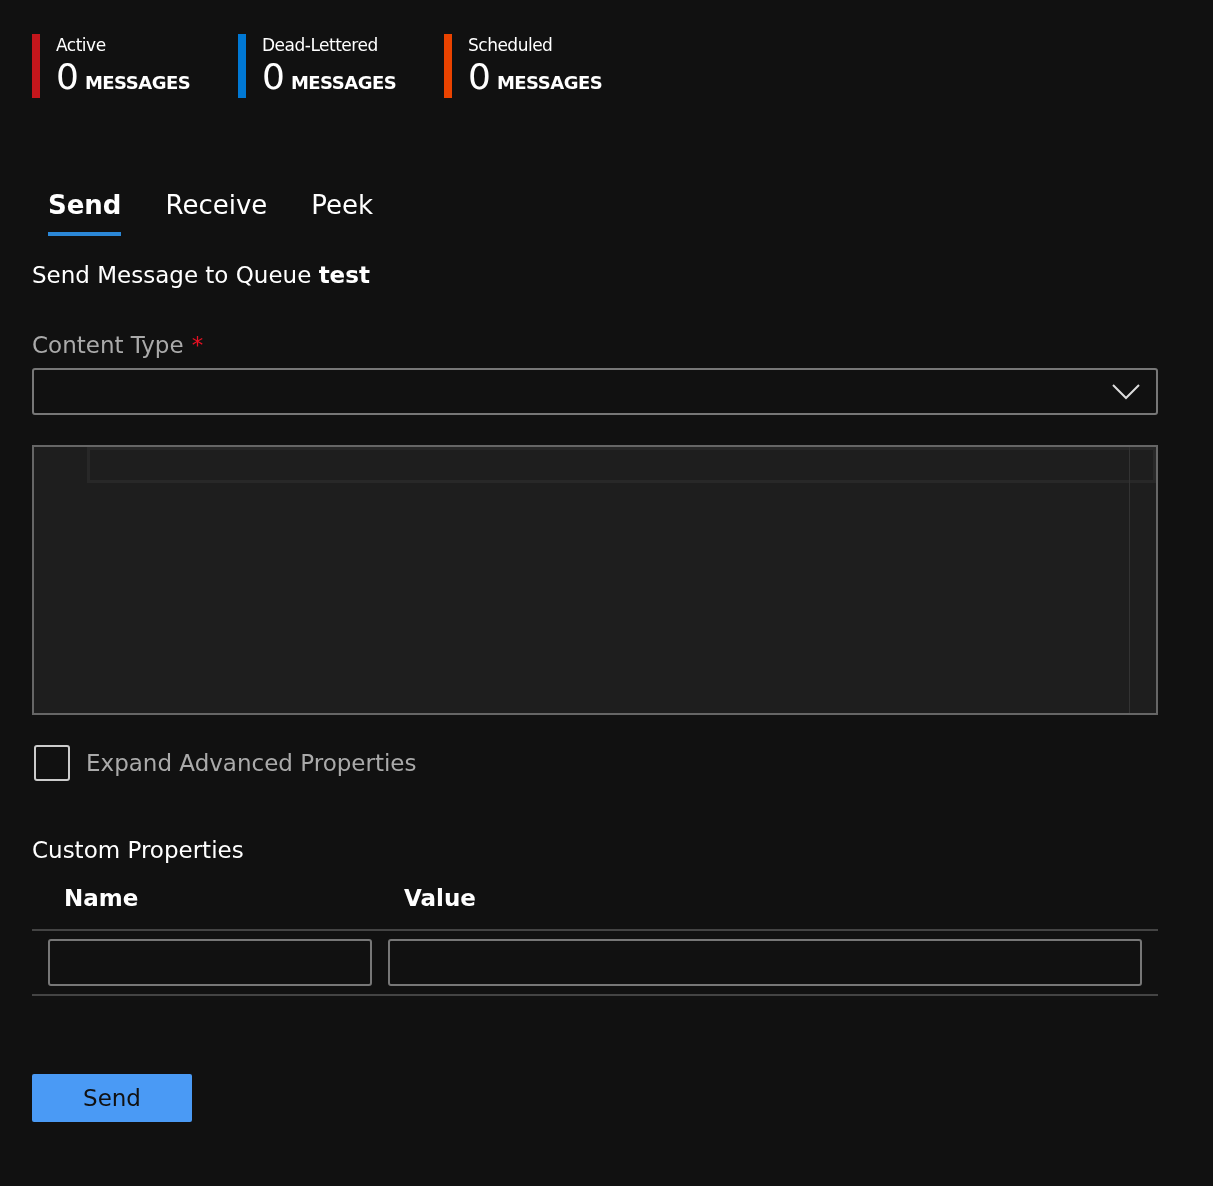 The height and width of the screenshot is (1186, 1213). Describe the element at coordinates (138, 850) in the screenshot. I see `section-title: Custom Properties` at that location.